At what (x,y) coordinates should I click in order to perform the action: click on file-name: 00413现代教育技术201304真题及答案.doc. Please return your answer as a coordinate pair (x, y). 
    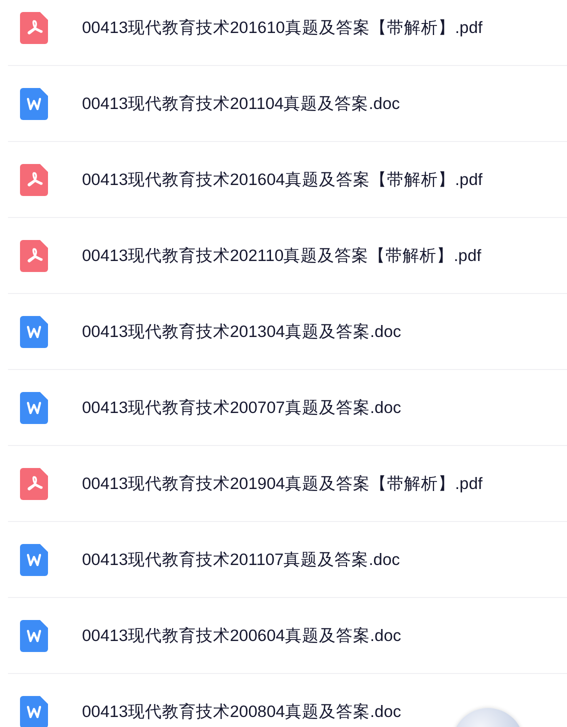
    Looking at the image, I should click on (242, 332).